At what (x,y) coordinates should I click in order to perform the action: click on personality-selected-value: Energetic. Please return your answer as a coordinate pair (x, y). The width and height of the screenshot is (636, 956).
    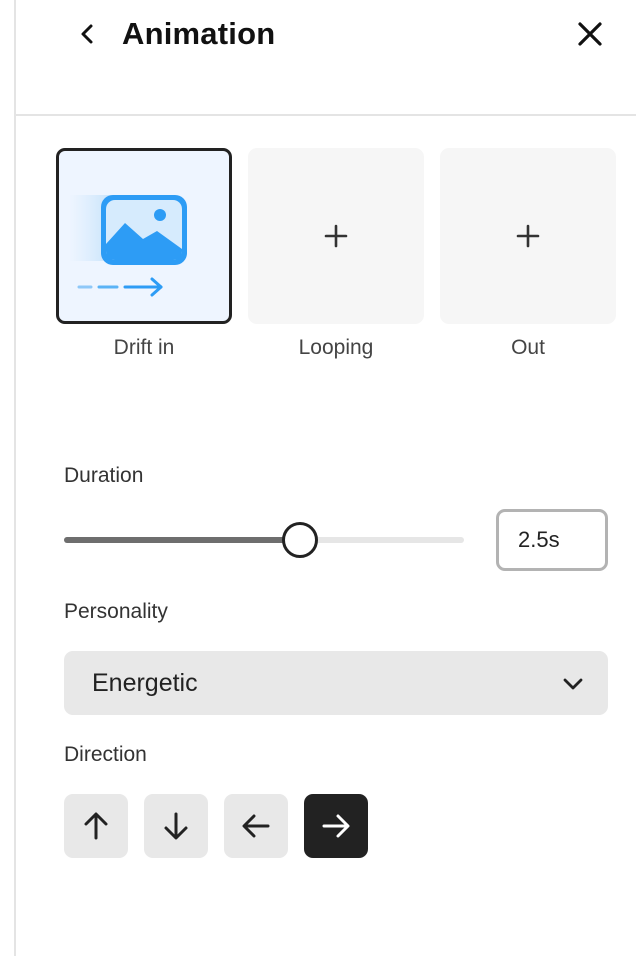
    Looking at the image, I should click on (145, 683).